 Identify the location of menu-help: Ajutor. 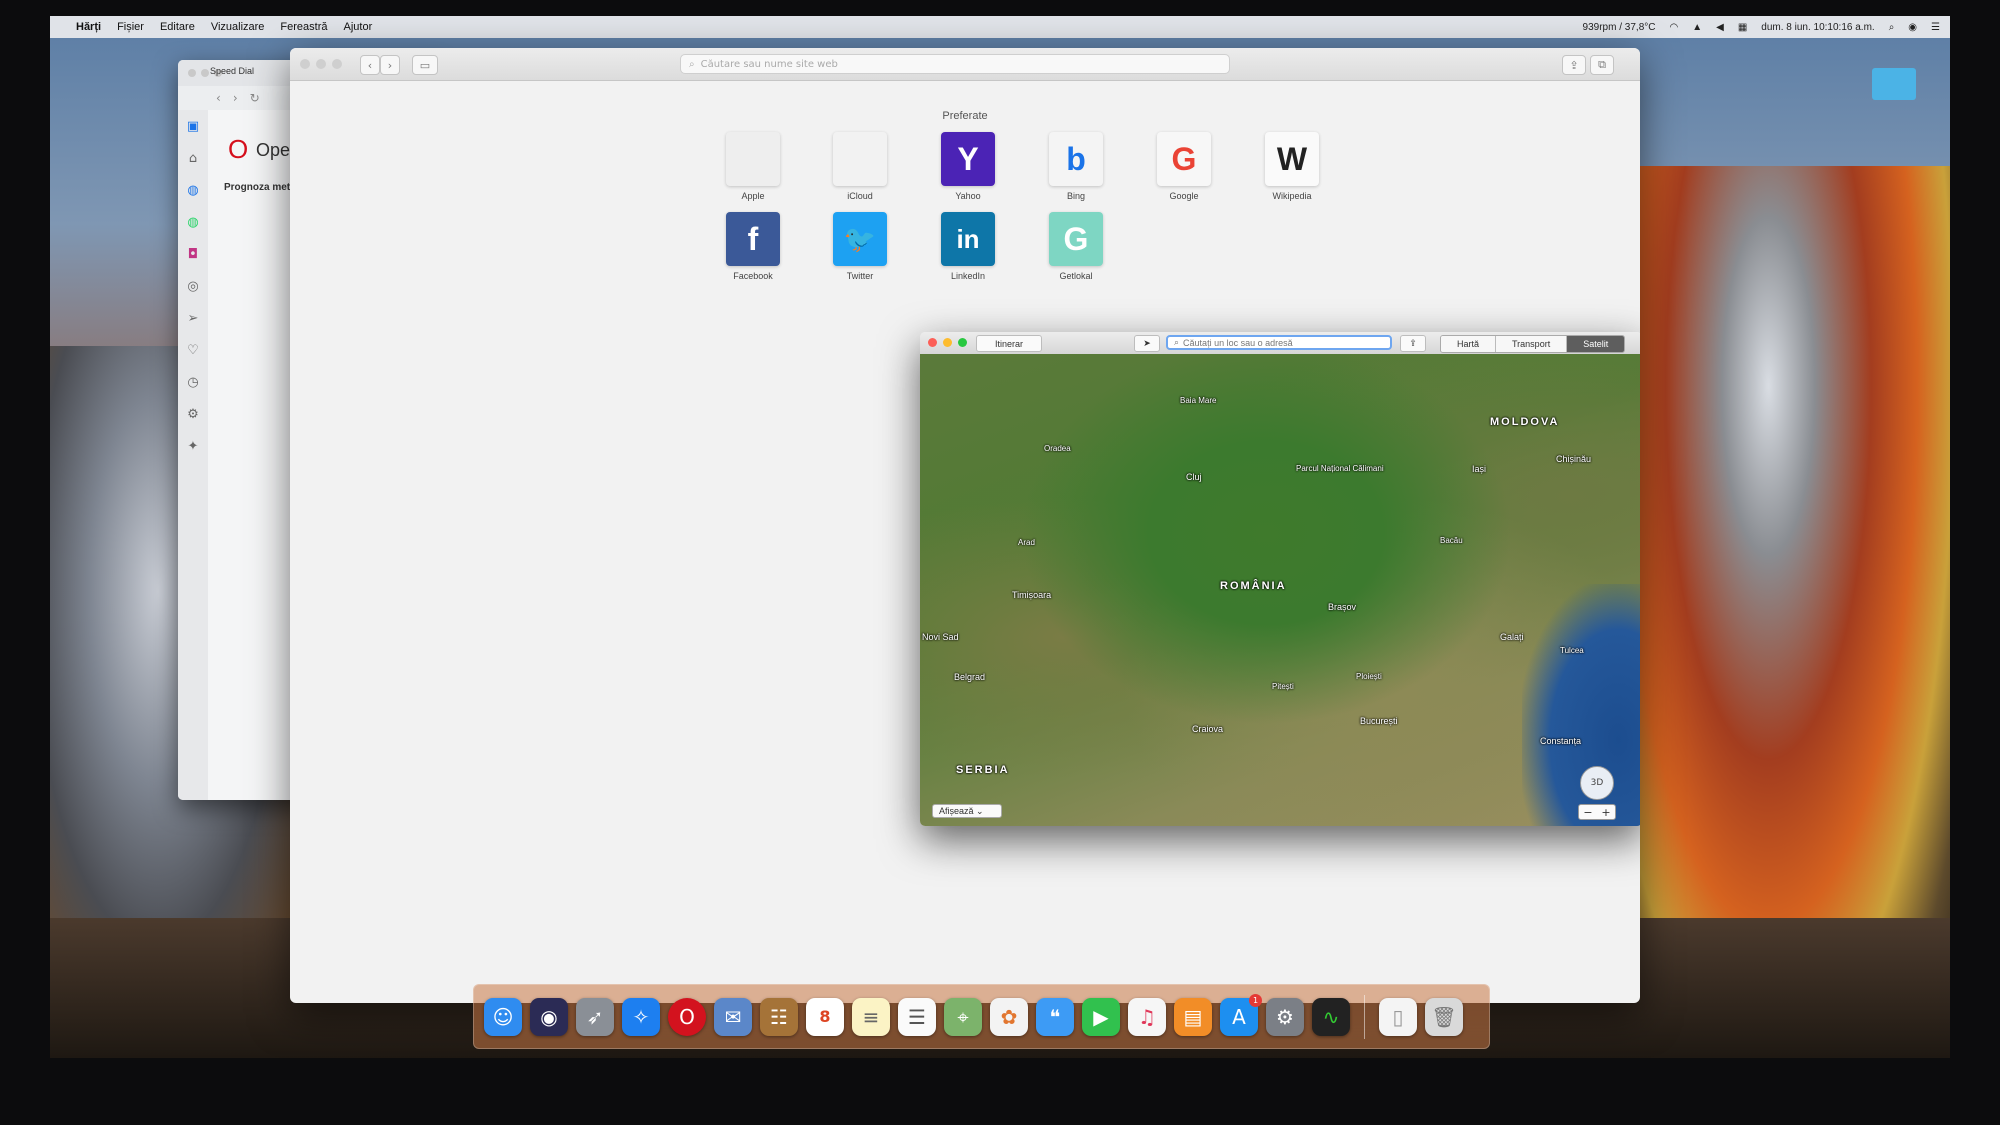
(358, 27).